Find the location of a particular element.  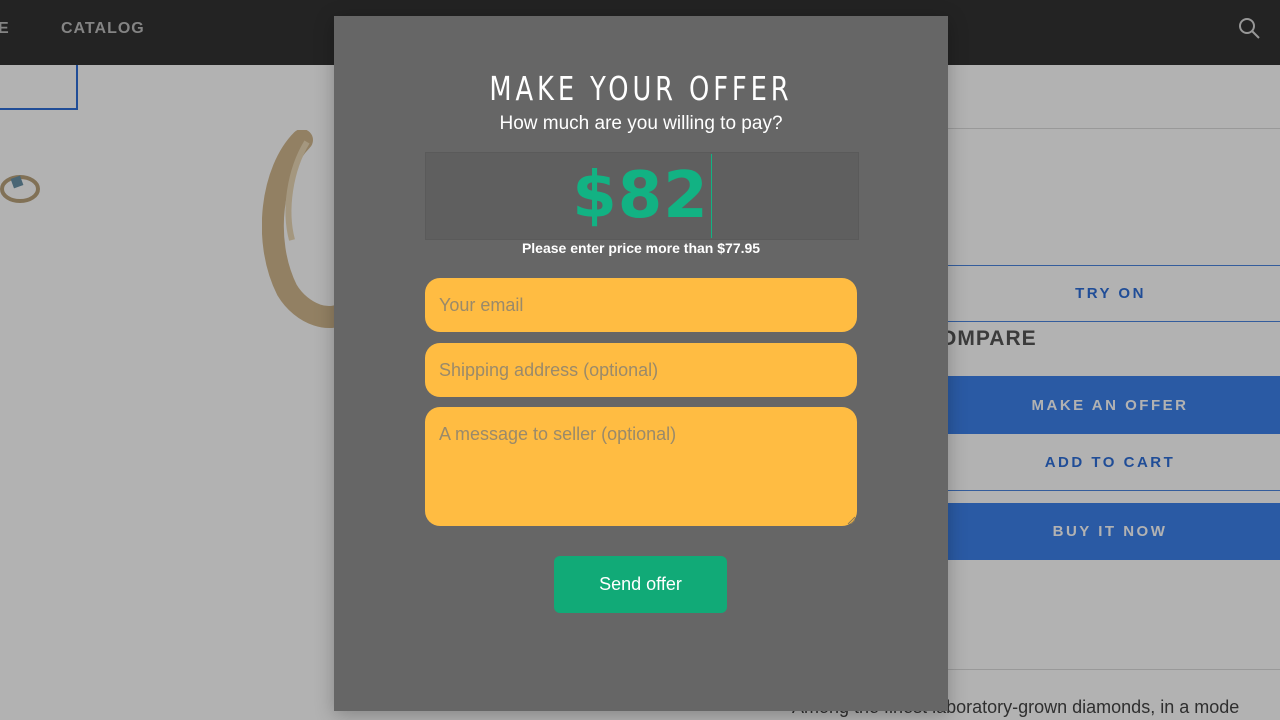

email-placeholder: Your email is located at coordinates (481, 304).